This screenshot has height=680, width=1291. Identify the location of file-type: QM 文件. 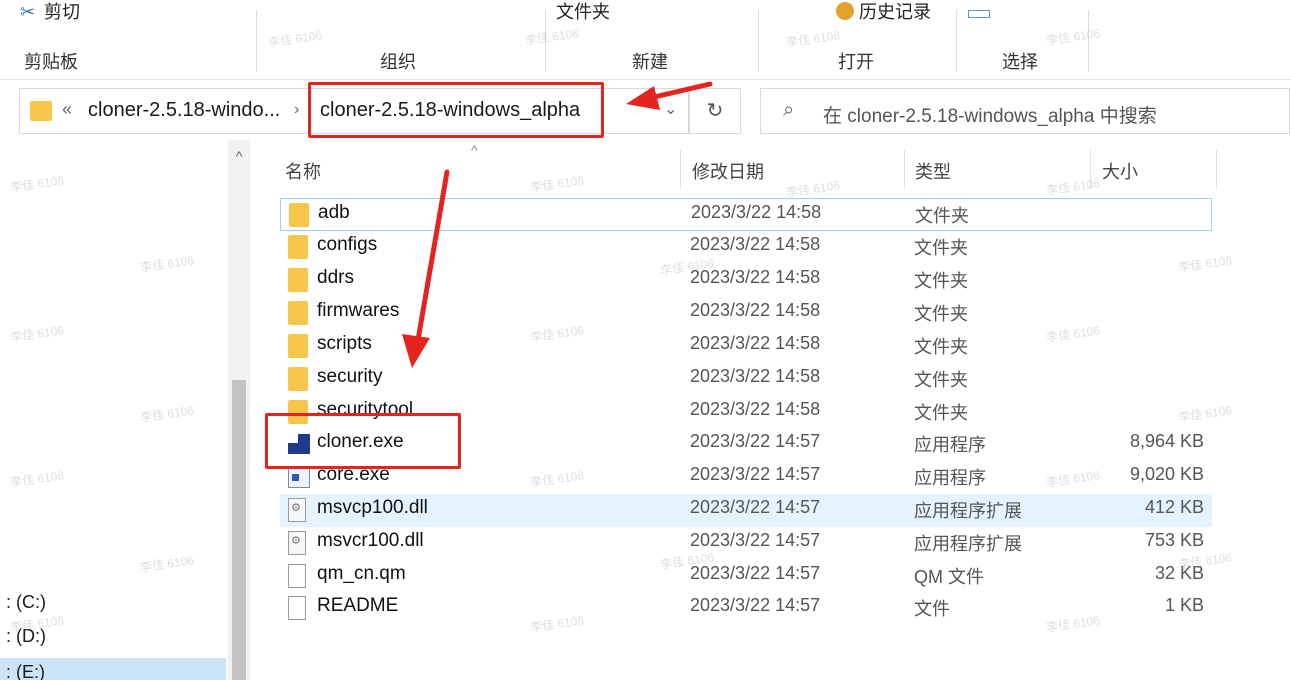
(949, 577).